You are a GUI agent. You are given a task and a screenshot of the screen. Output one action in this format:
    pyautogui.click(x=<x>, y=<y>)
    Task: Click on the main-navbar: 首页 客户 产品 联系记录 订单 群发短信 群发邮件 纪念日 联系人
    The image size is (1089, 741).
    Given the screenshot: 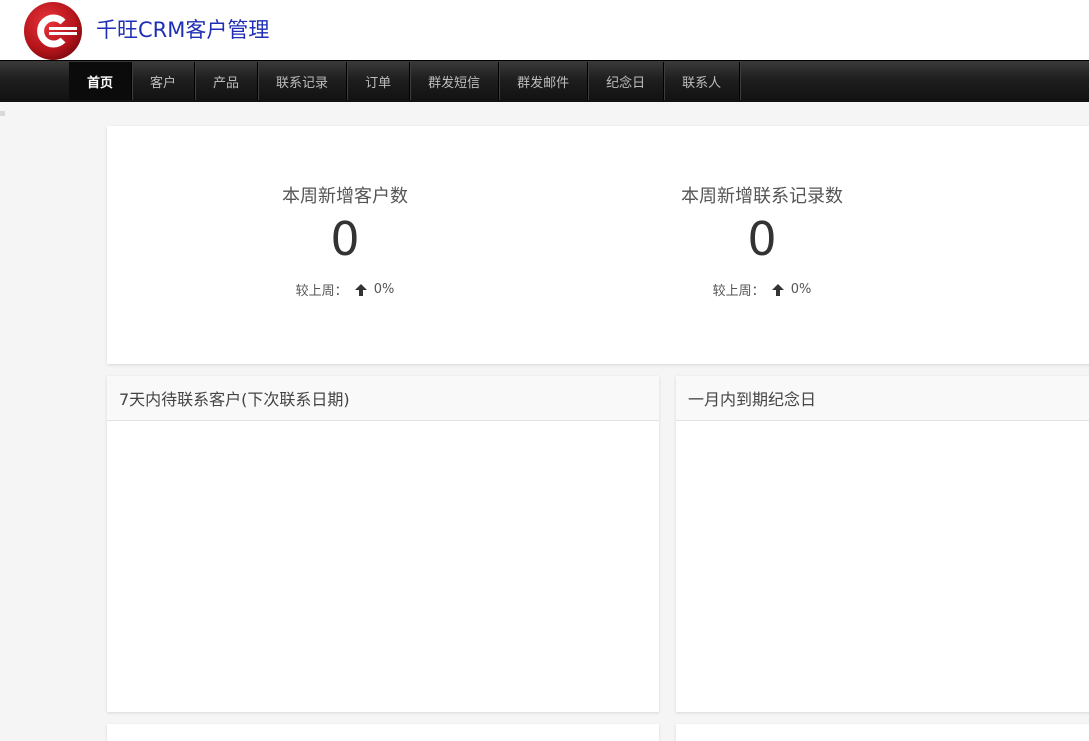 What is the action you would take?
    pyautogui.click(x=544, y=81)
    